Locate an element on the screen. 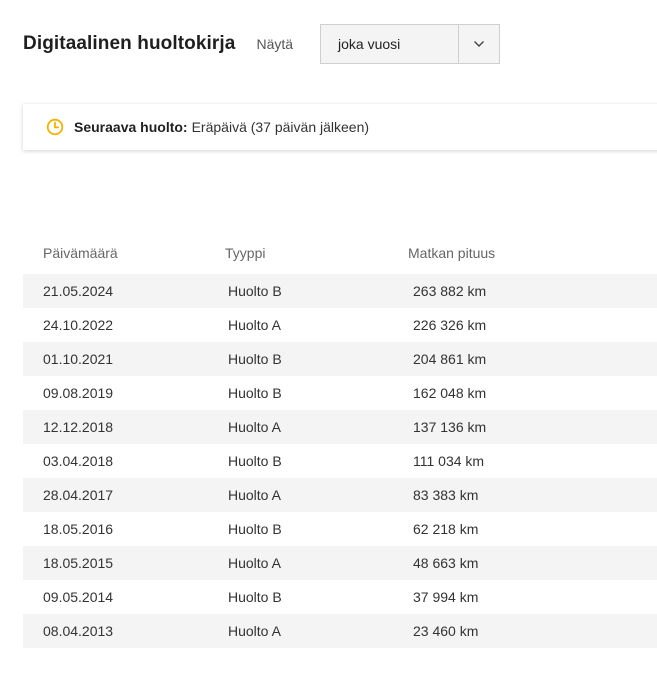 This screenshot has width=657, height=681. cell-distance: 204 861 km is located at coordinates (450, 359).